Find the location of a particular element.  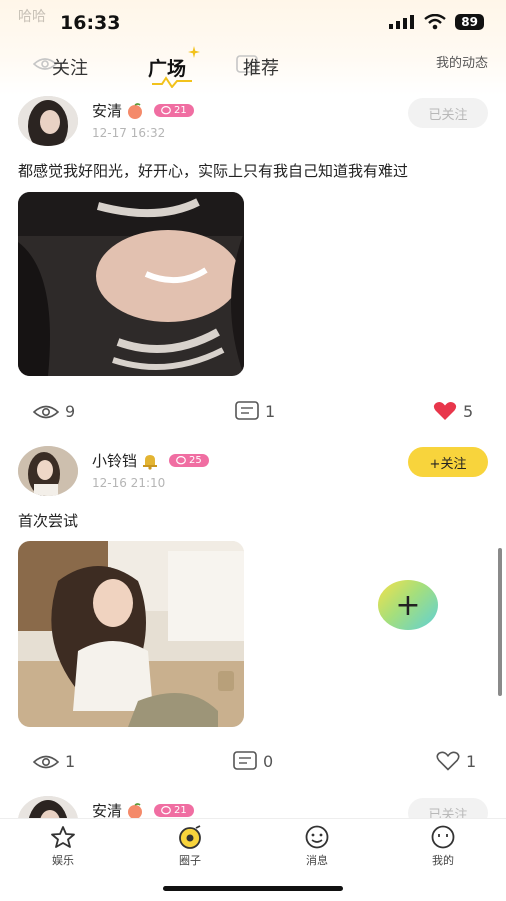

heart-outline-icon is located at coordinates (448, 761).